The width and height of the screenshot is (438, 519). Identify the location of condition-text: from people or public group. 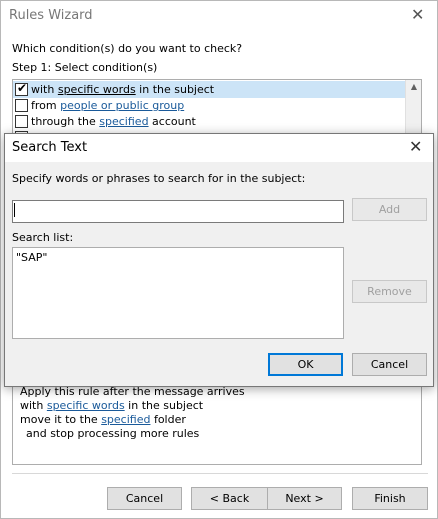
(108, 105).